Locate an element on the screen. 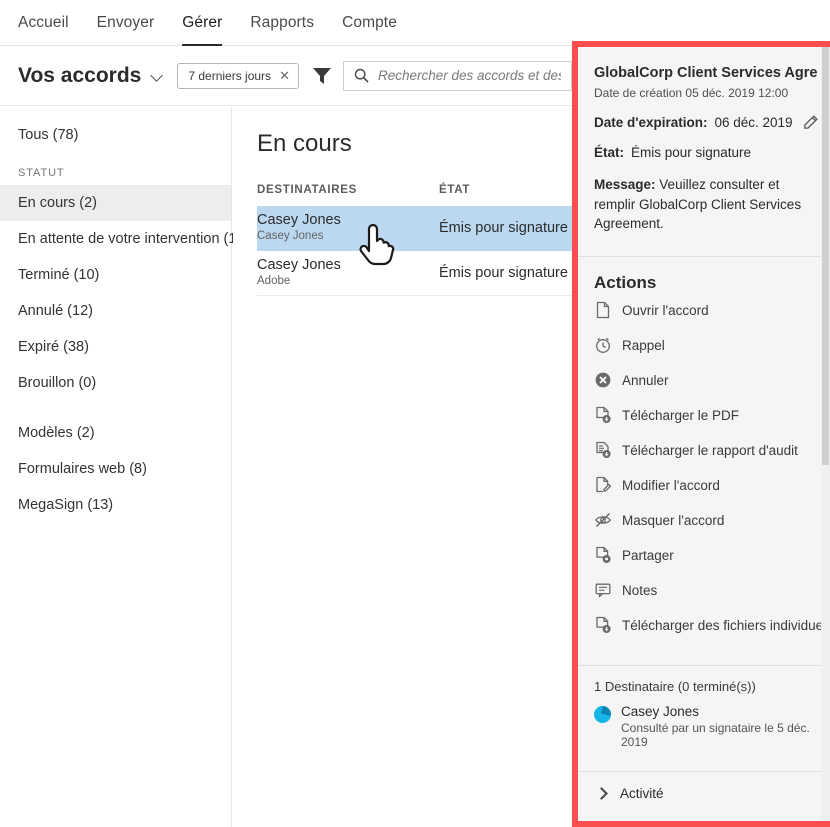  page-title: Vos accords is located at coordinates (79, 76).